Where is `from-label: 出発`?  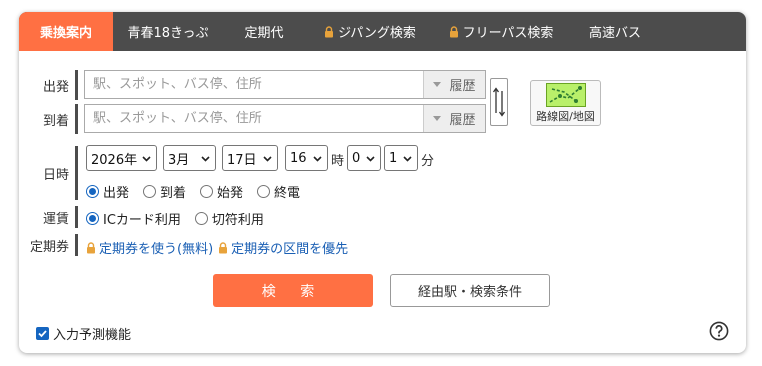
from-label: 出発 is located at coordinates (49, 85).